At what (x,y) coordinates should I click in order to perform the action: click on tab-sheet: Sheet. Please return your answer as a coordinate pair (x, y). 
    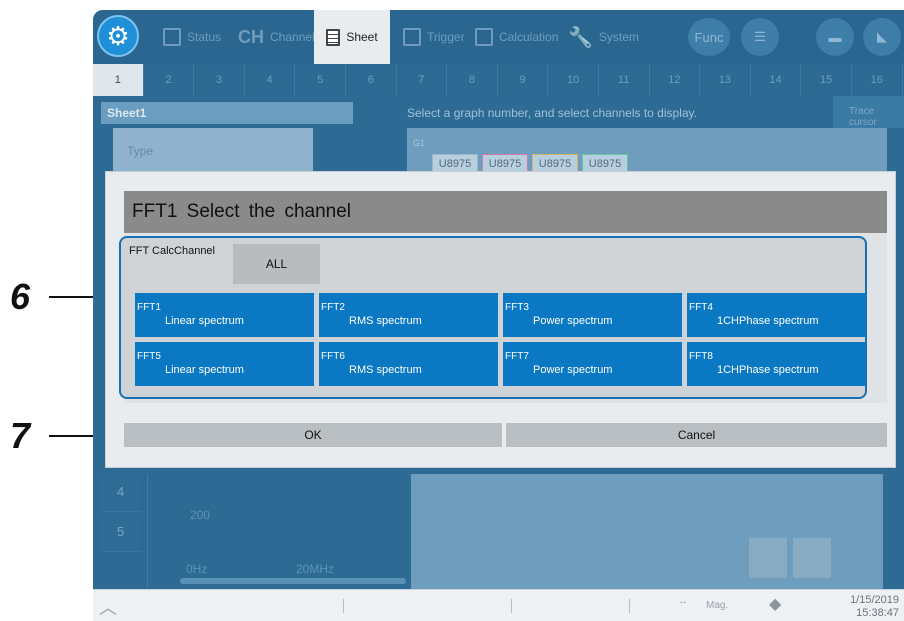
    Looking at the image, I should click on (352, 37).